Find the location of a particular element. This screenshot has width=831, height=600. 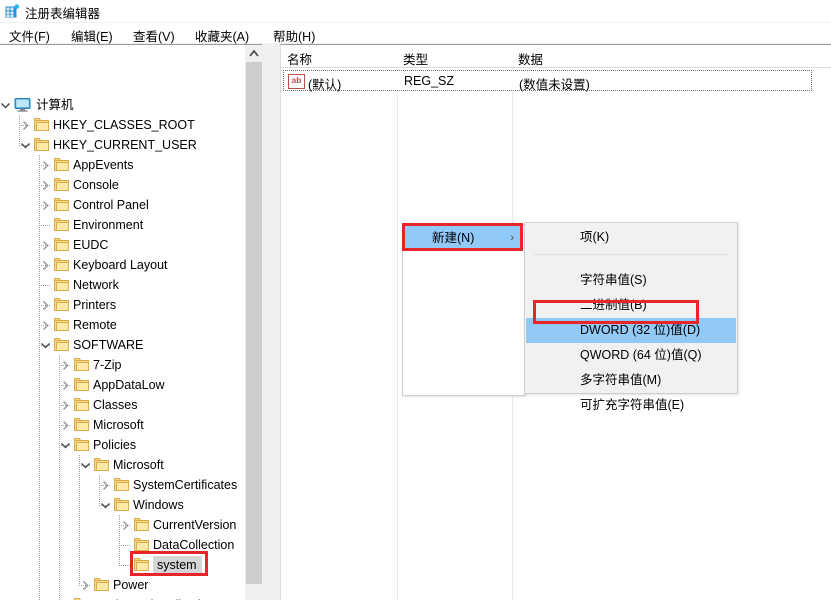

tree-item: Power is located at coordinates (123, 585).